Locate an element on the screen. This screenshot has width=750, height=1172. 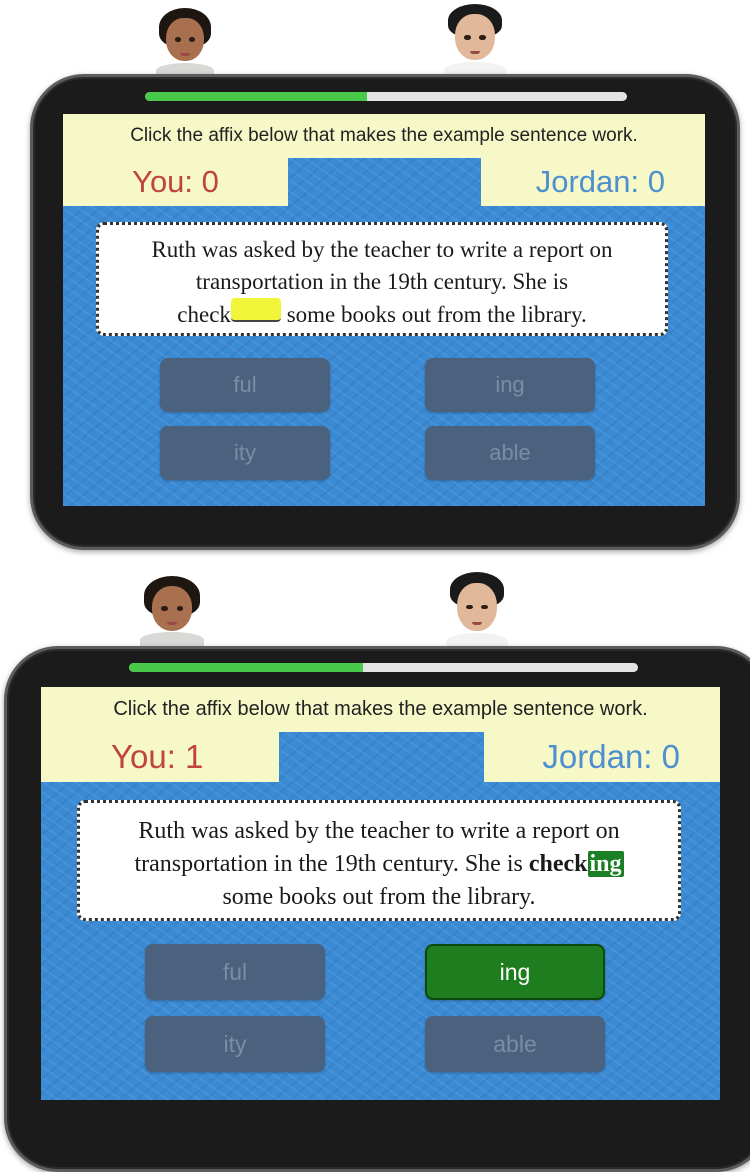
sentence-ending: some books out from the library. is located at coordinates (433, 314).